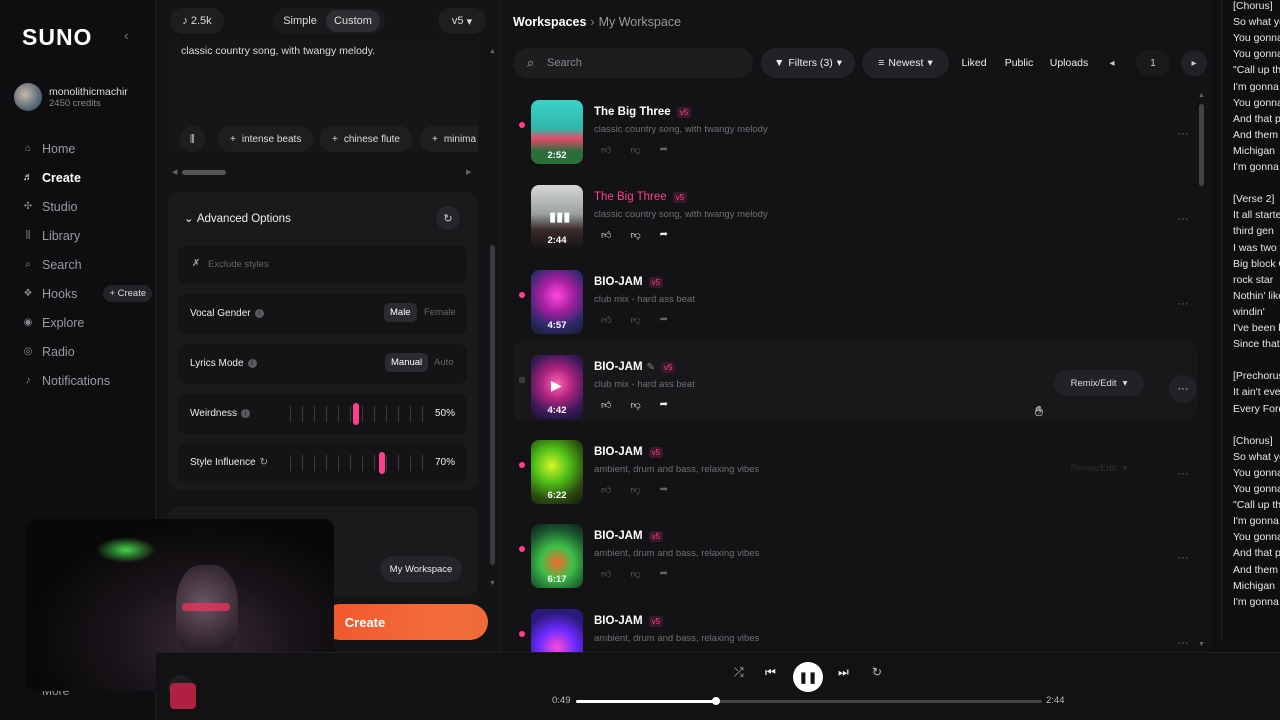 Image resolution: width=1280 pixels, height=720 pixels. Describe the element at coordinates (266, 139) in the screenshot. I see `style-chip: + intense beats` at that location.